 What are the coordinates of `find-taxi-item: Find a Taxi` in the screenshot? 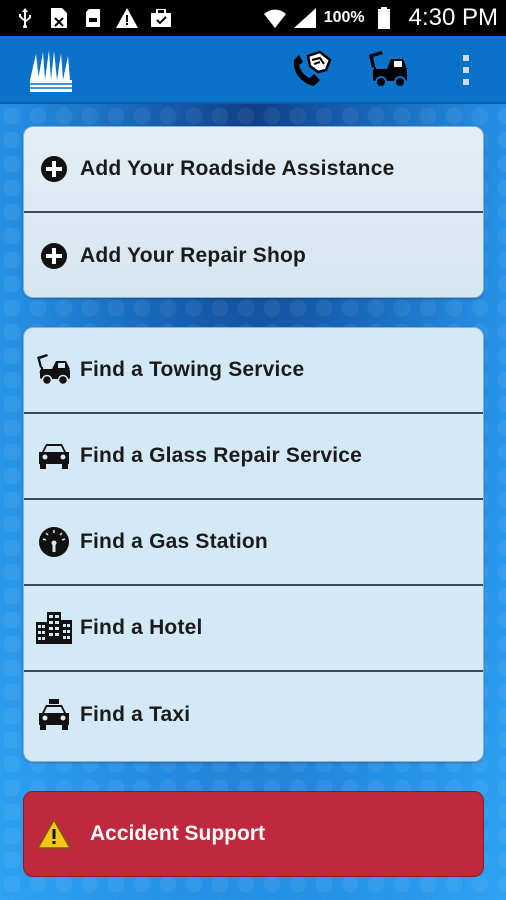 It's located at (253, 715).